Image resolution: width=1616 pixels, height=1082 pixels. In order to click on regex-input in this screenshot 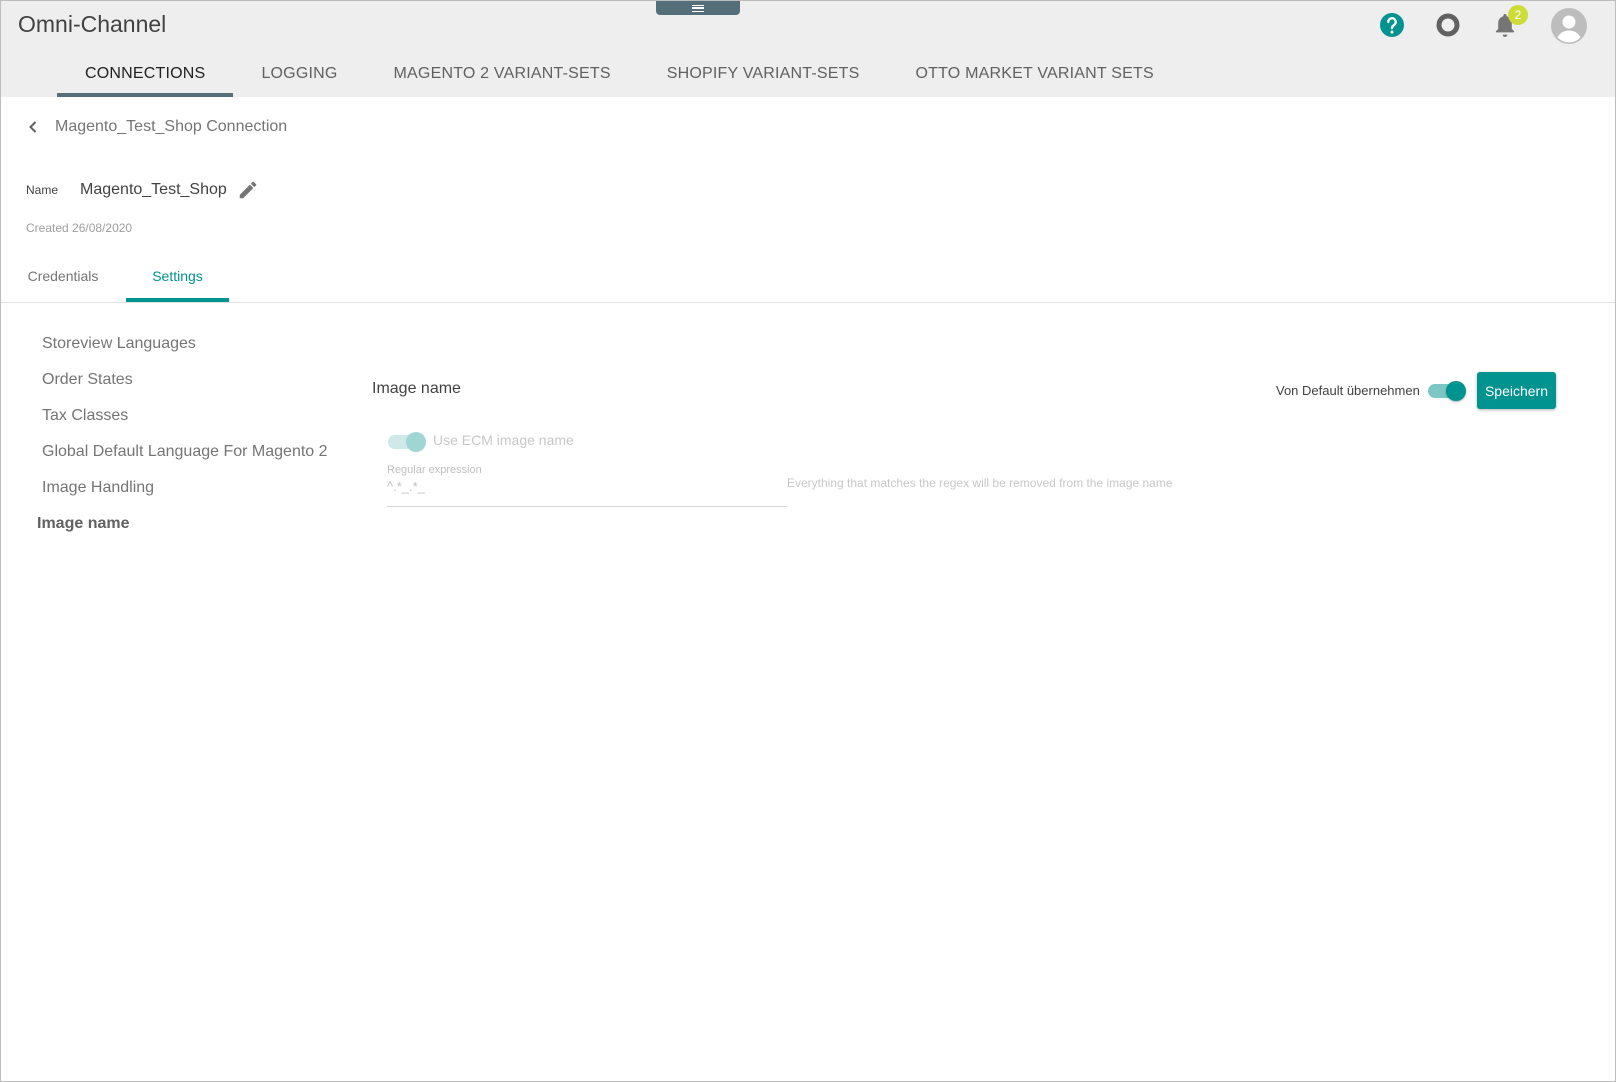, I will do `click(587, 485)`.